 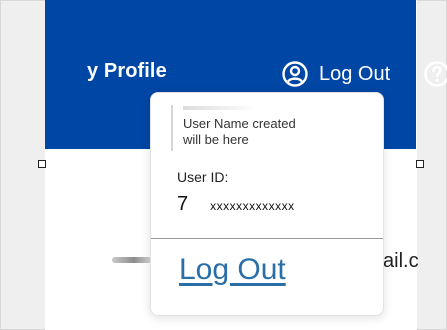 I want to click on user-name-block: User Name created will be here, so click(x=256, y=128).